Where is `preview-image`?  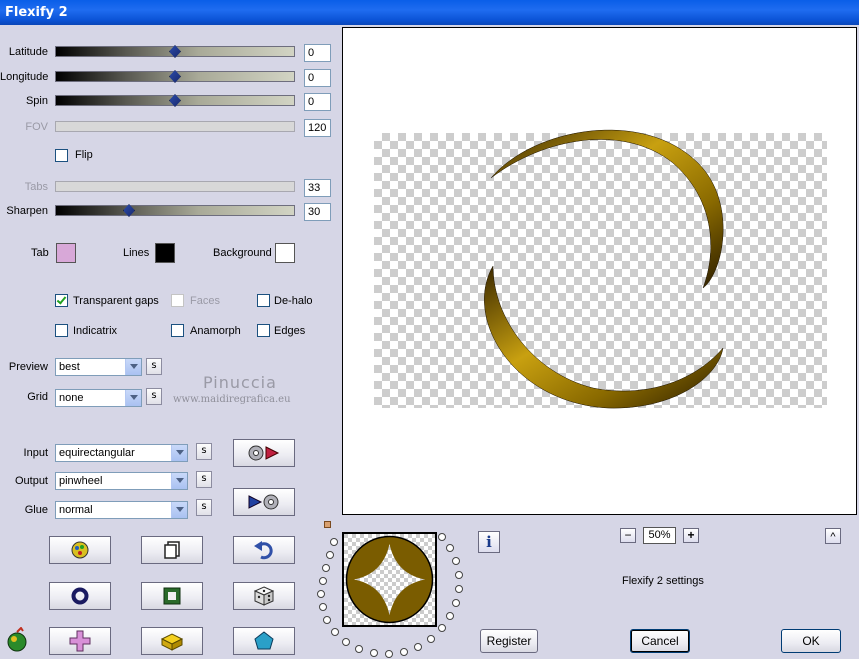 preview-image is located at coordinates (604, 269).